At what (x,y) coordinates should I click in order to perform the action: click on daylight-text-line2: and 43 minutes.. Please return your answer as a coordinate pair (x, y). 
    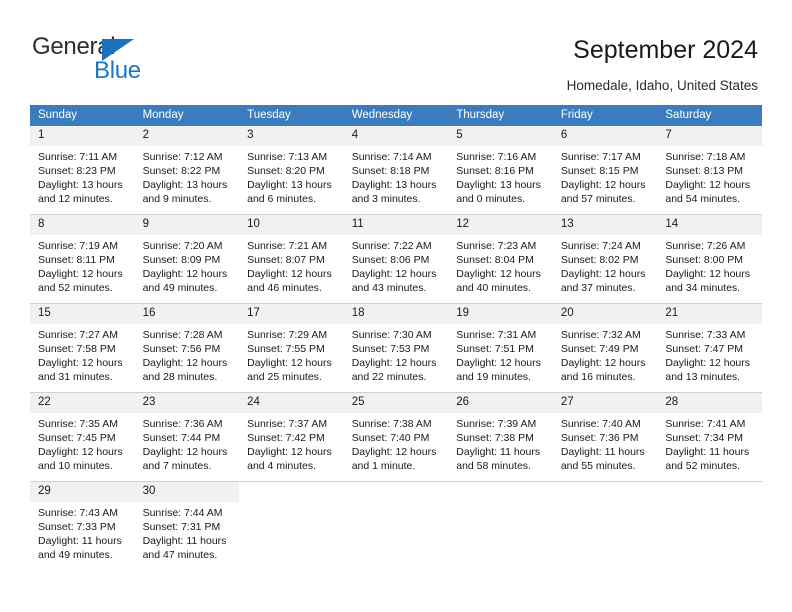
    Looking at the image, I should click on (389, 288).